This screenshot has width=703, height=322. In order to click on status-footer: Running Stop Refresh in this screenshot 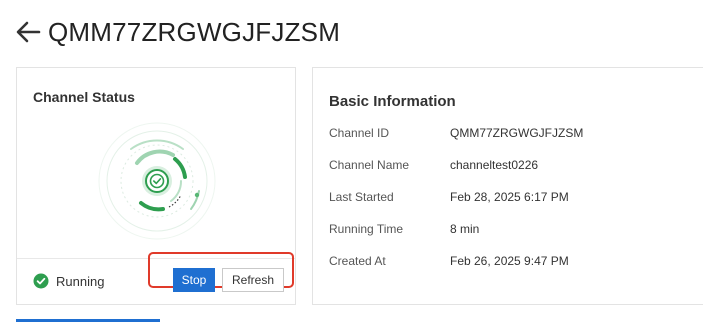, I will do `click(156, 278)`.